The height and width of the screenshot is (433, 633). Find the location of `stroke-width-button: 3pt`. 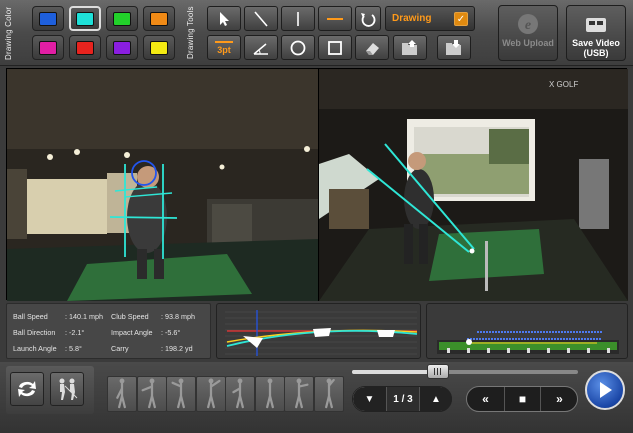

stroke-width-button: 3pt is located at coordinates (224, 47).